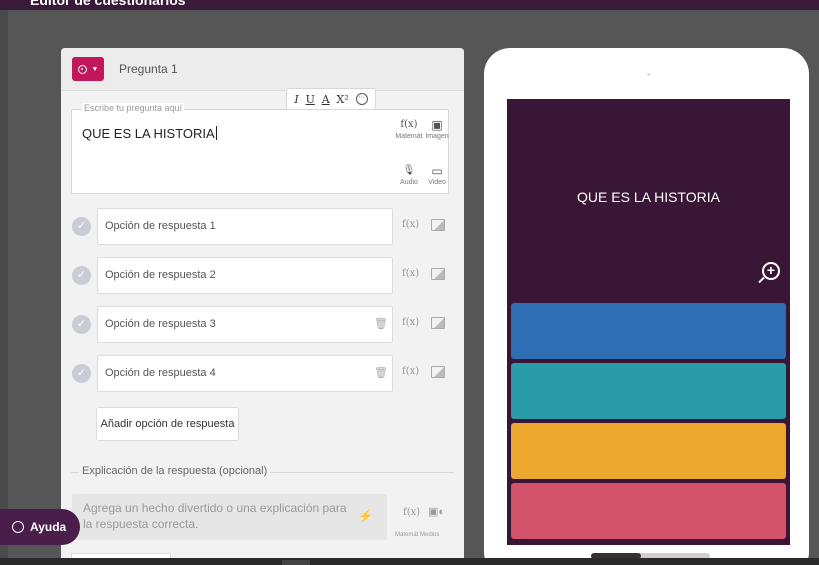 The image size is (819, 565). What do you see at coordinates (365, 516) in the screenshot?
I see `lightning-icon: ⚡` at bounding box center [365, 516].